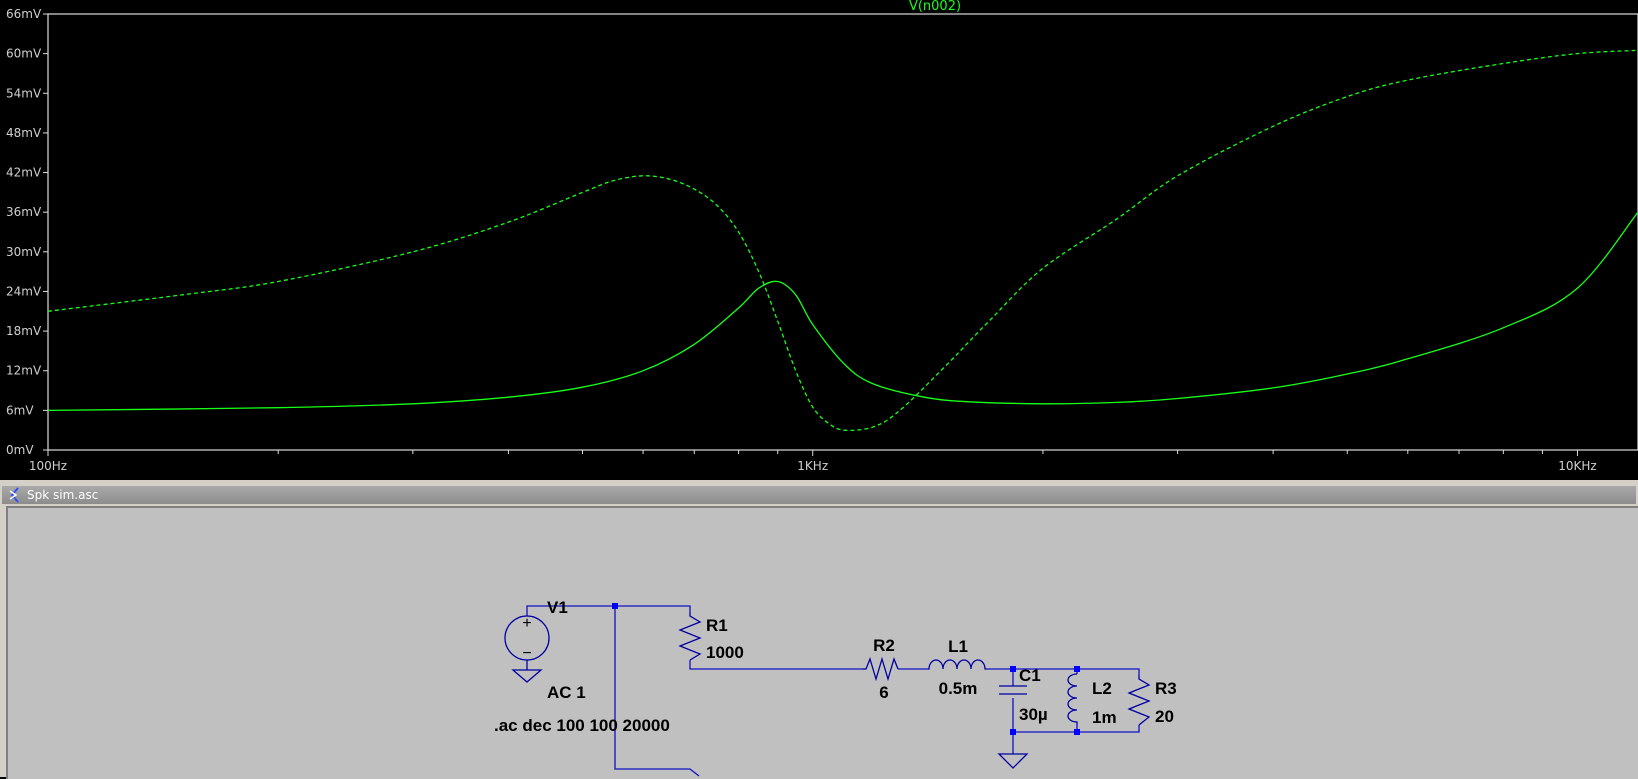 The height and width of the screenshot is (779, 1638). Describe the element at coordinates (1166, 688) in the screenshot. I see `r3-name: R3` at that location.